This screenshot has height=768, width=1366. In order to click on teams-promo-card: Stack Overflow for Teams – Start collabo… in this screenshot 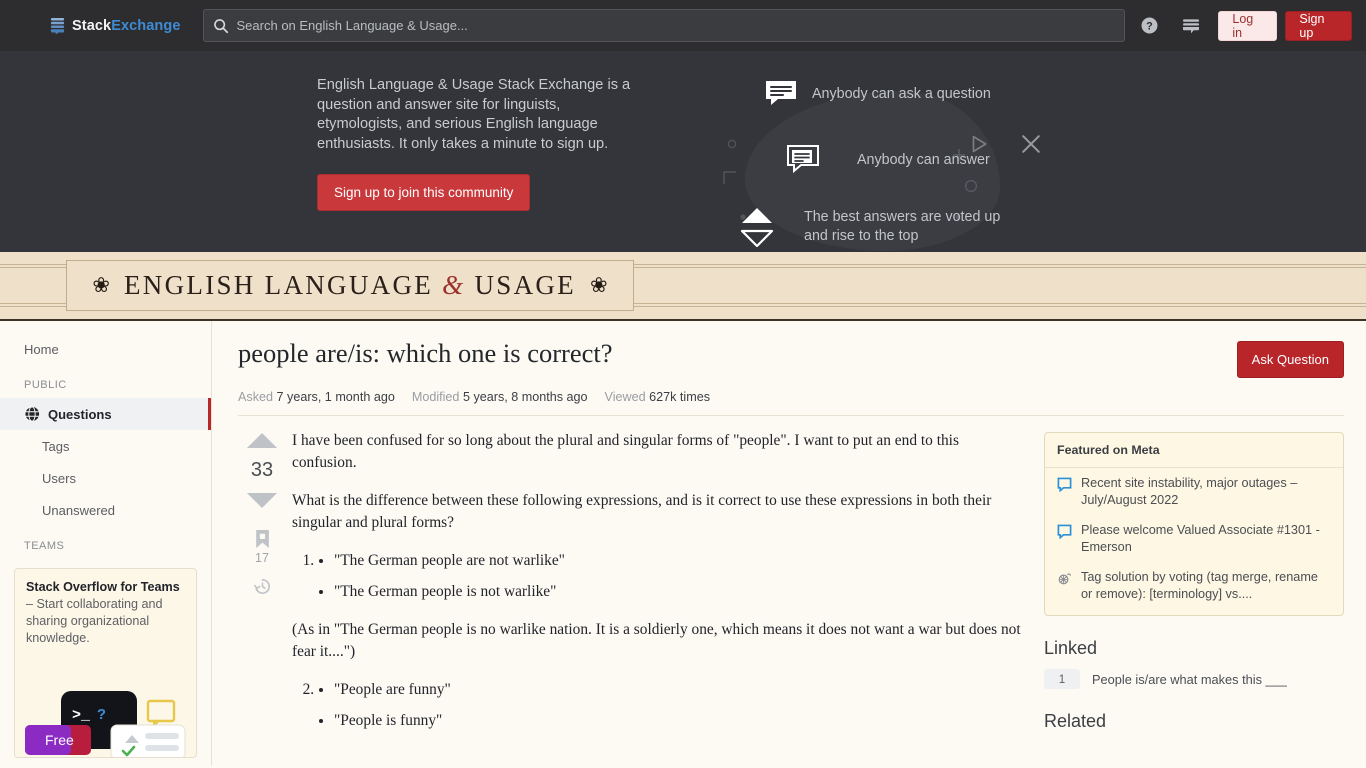, I will do `click(105, 663)`.